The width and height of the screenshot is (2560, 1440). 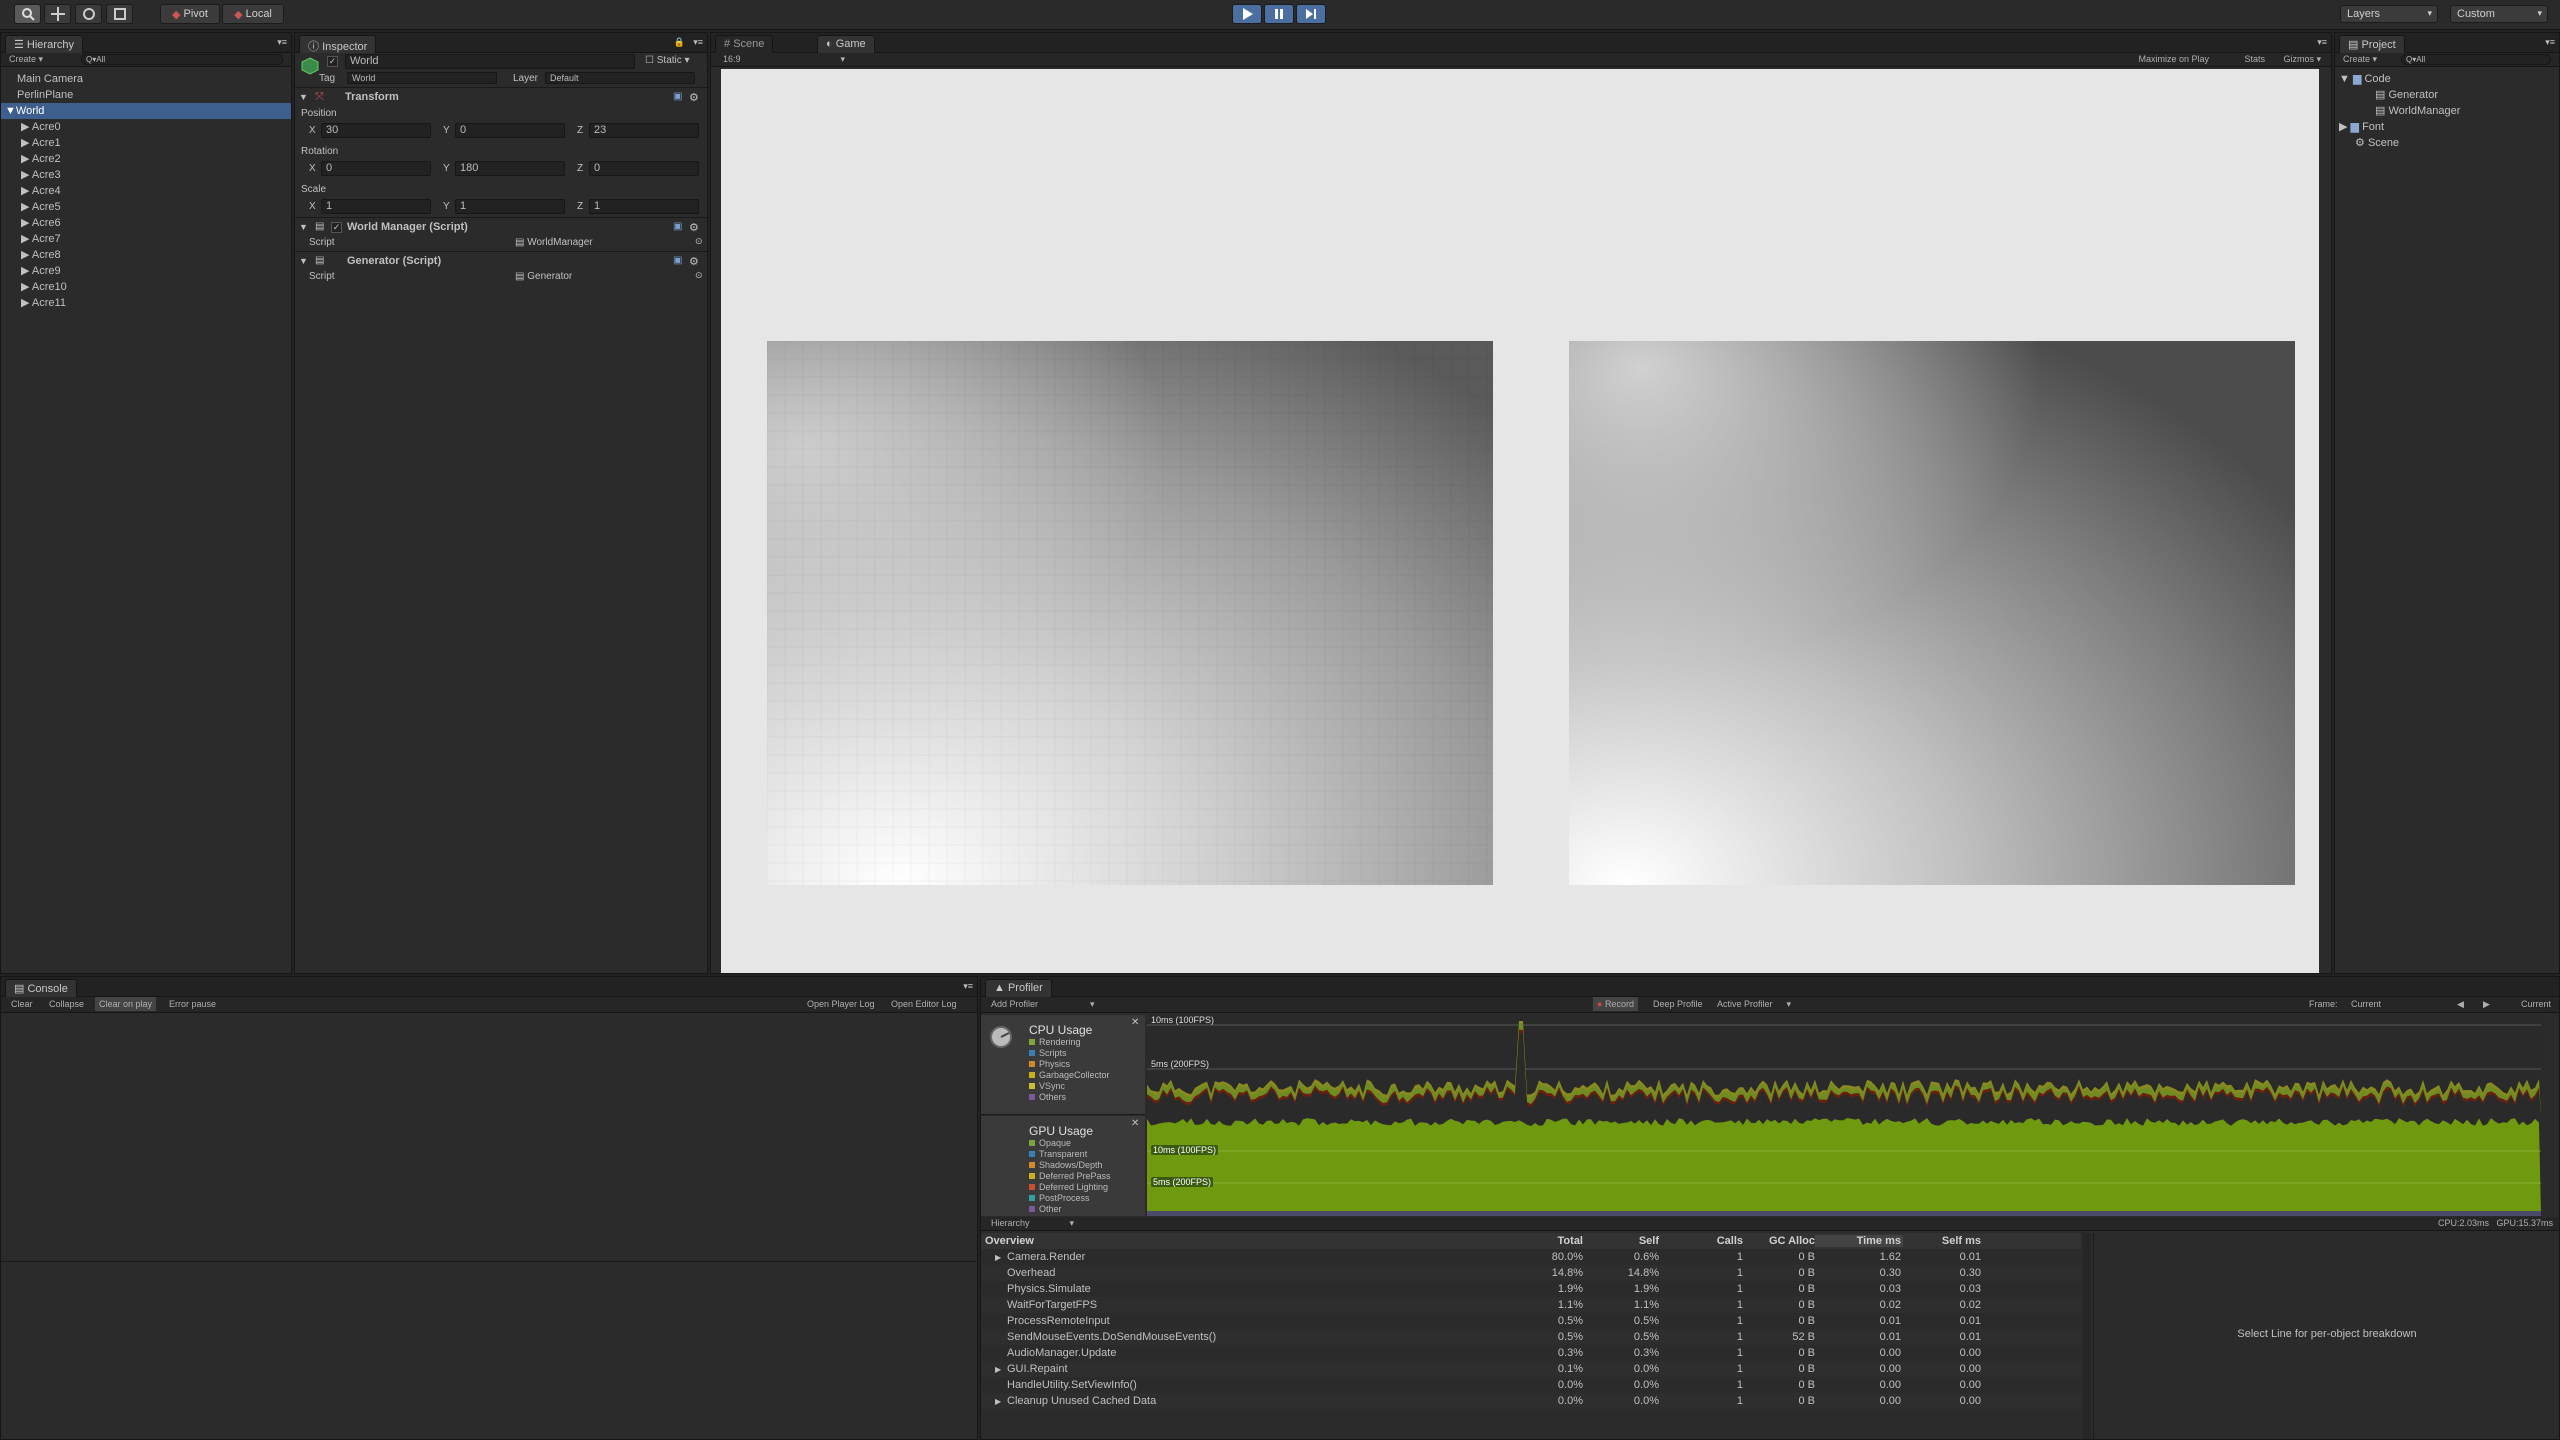 I want to click on table-row: WaitForTargetFPS 1.1% 1.1% 1 0 B 0.02 0.02, so click(x=1531, y=1305).